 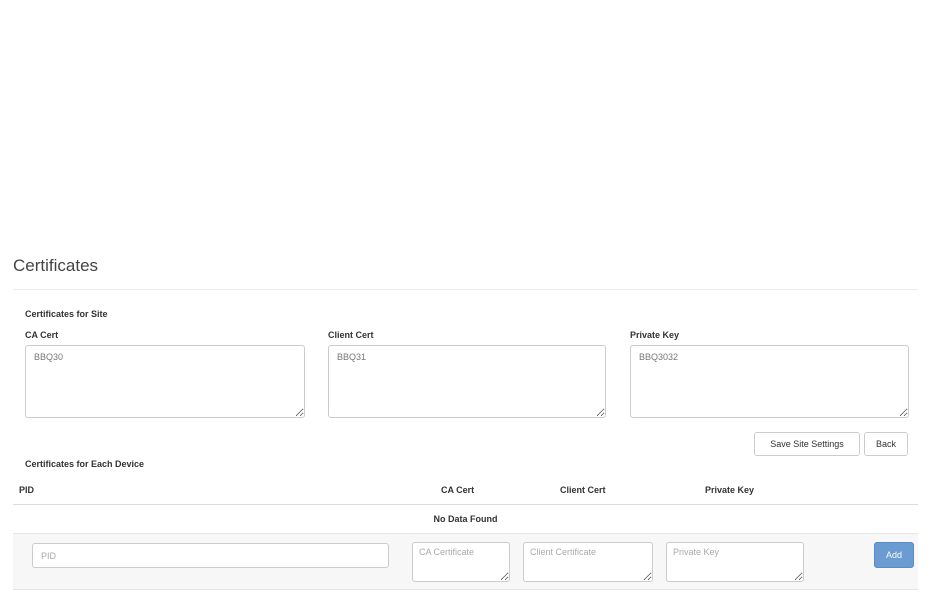 I want to click on save-site-settings-button: Save Site Settings, so click(x=807, y=444).